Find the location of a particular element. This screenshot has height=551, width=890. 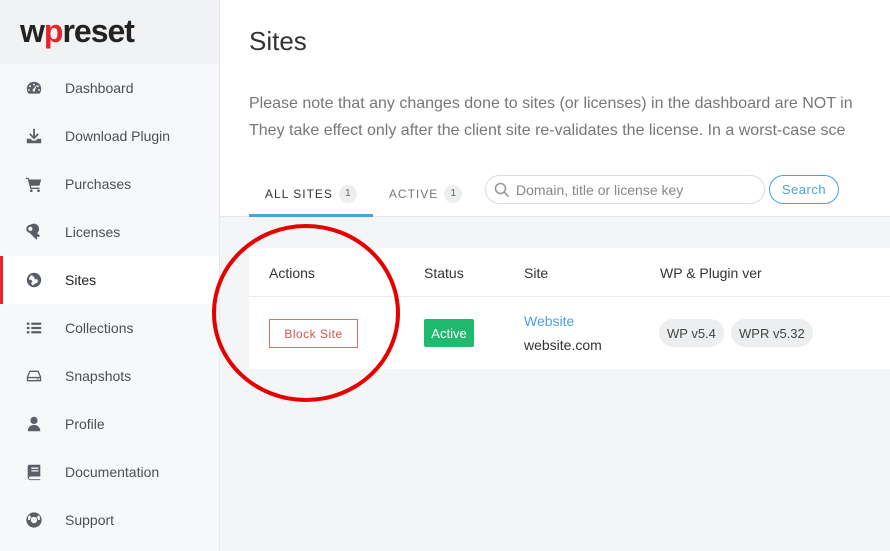

sidebar-item-documentation: Documentation is located at coordinates (109, 472).